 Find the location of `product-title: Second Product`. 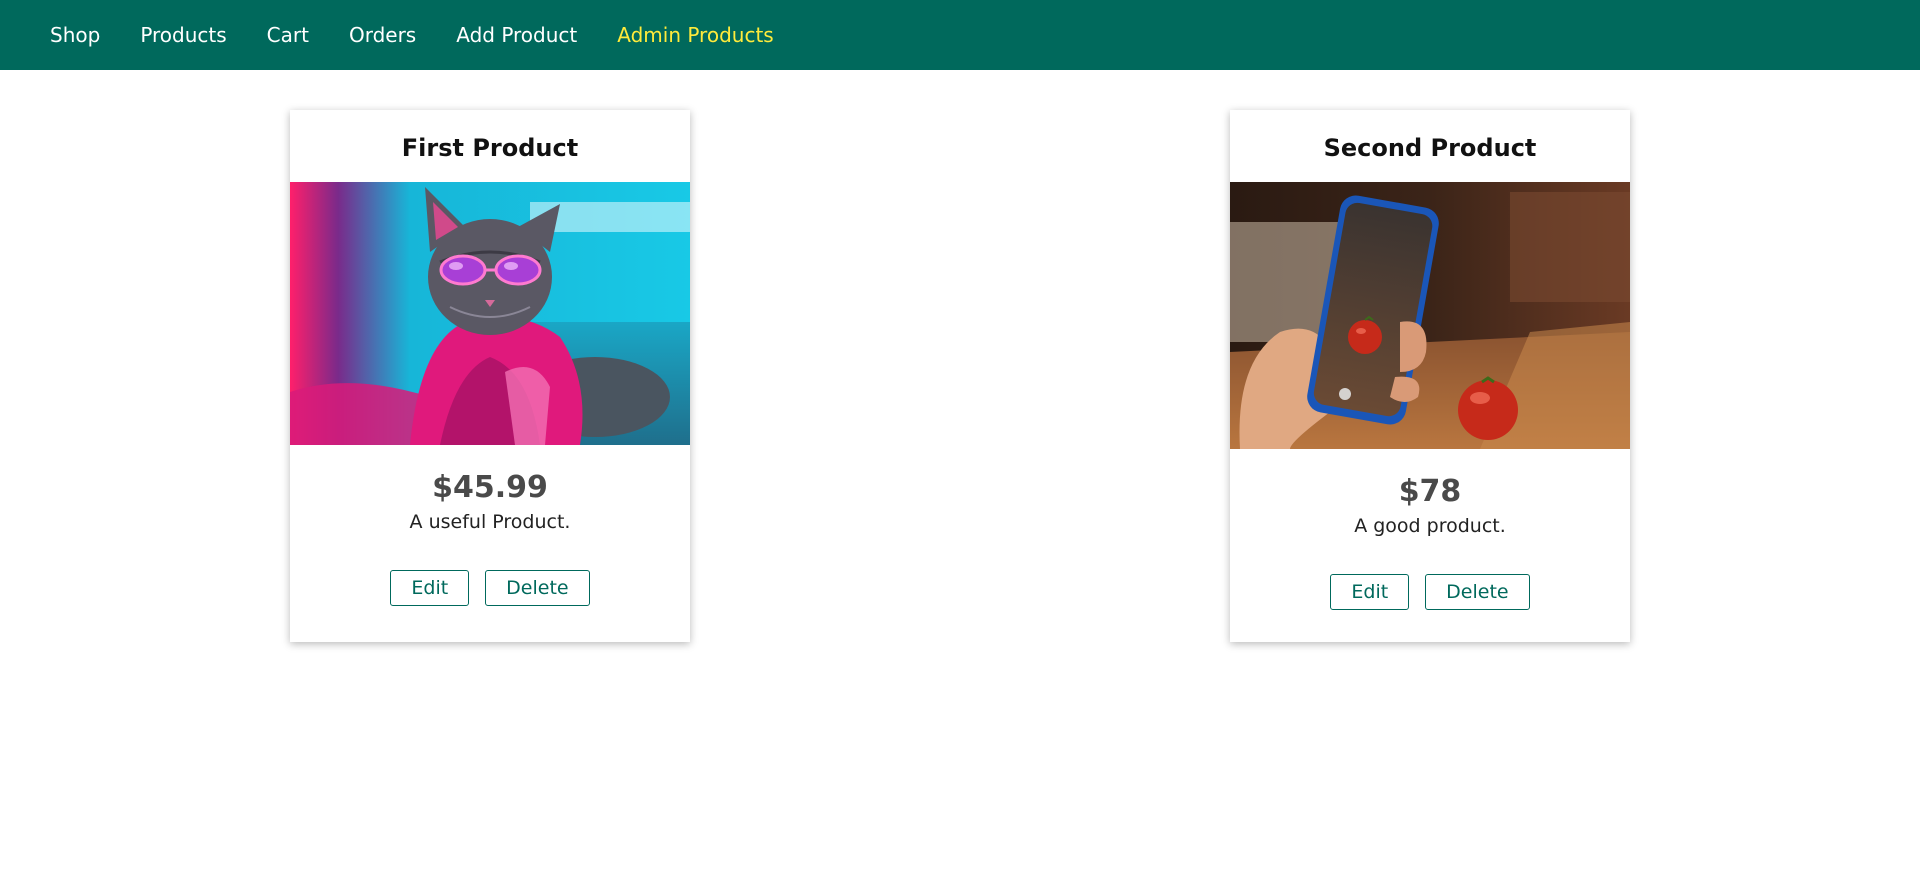

product-title: Second Product is located at coordinates (1430, 148).